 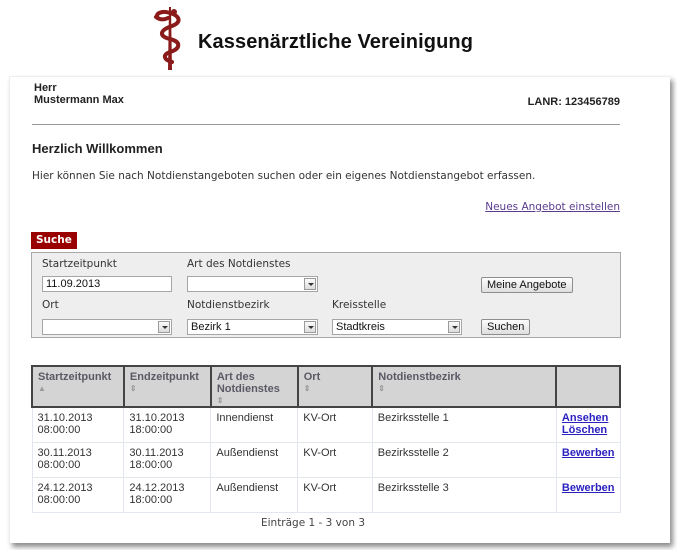 I want to click on delete-link: Löschen, so click(x=588, y=430).